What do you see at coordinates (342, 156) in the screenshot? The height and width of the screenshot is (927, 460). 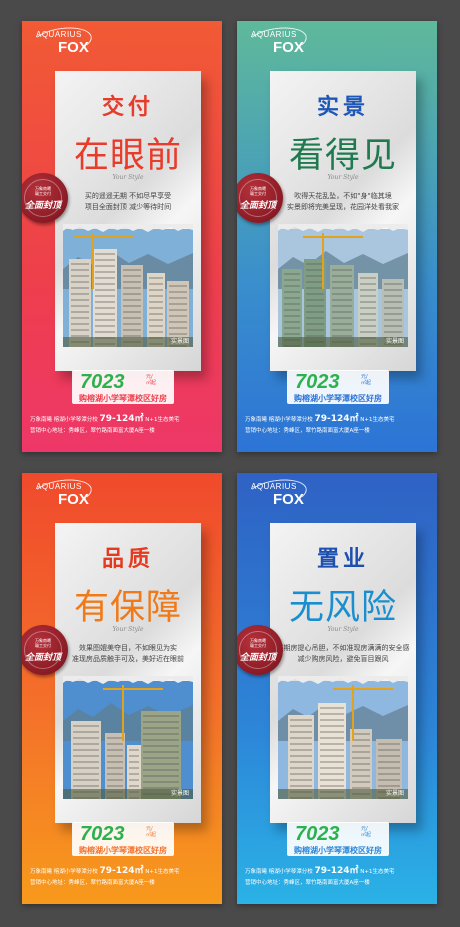 I see `headline-large: 看得见` at bounding box center [342, 156].